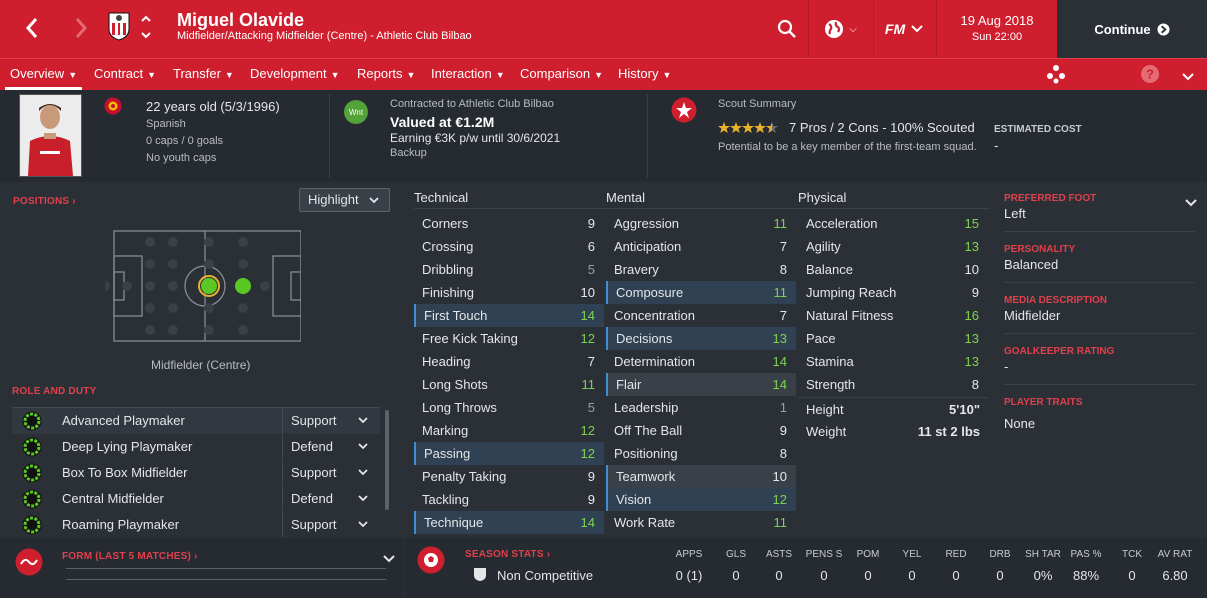  What do you see at coordinates (561, 74) in the screenshot?
I see `tab-comparison: Comparison ▼` at bounding box center [561, 74].